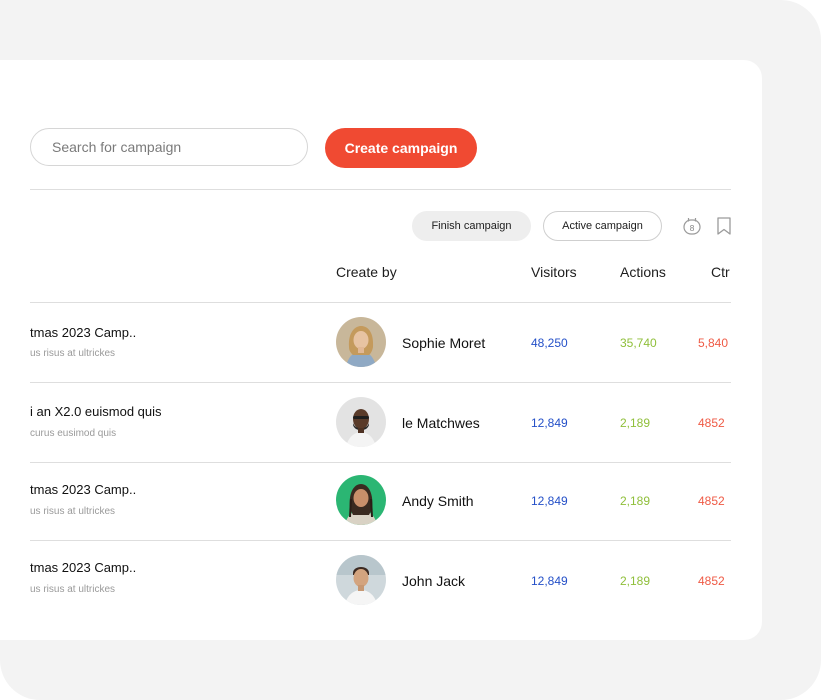 The width and height of the screenshot is (821, 700). Describe the element at coordinates (602, 226) in the screenshot. I see `active-campaign-filter: Active campaign` at that location.